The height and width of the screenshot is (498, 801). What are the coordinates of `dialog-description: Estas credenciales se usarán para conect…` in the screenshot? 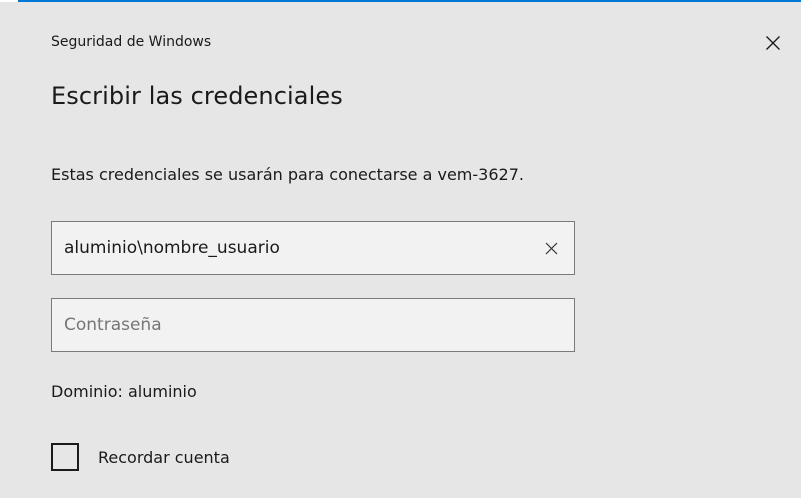 It's located at (287, 174).